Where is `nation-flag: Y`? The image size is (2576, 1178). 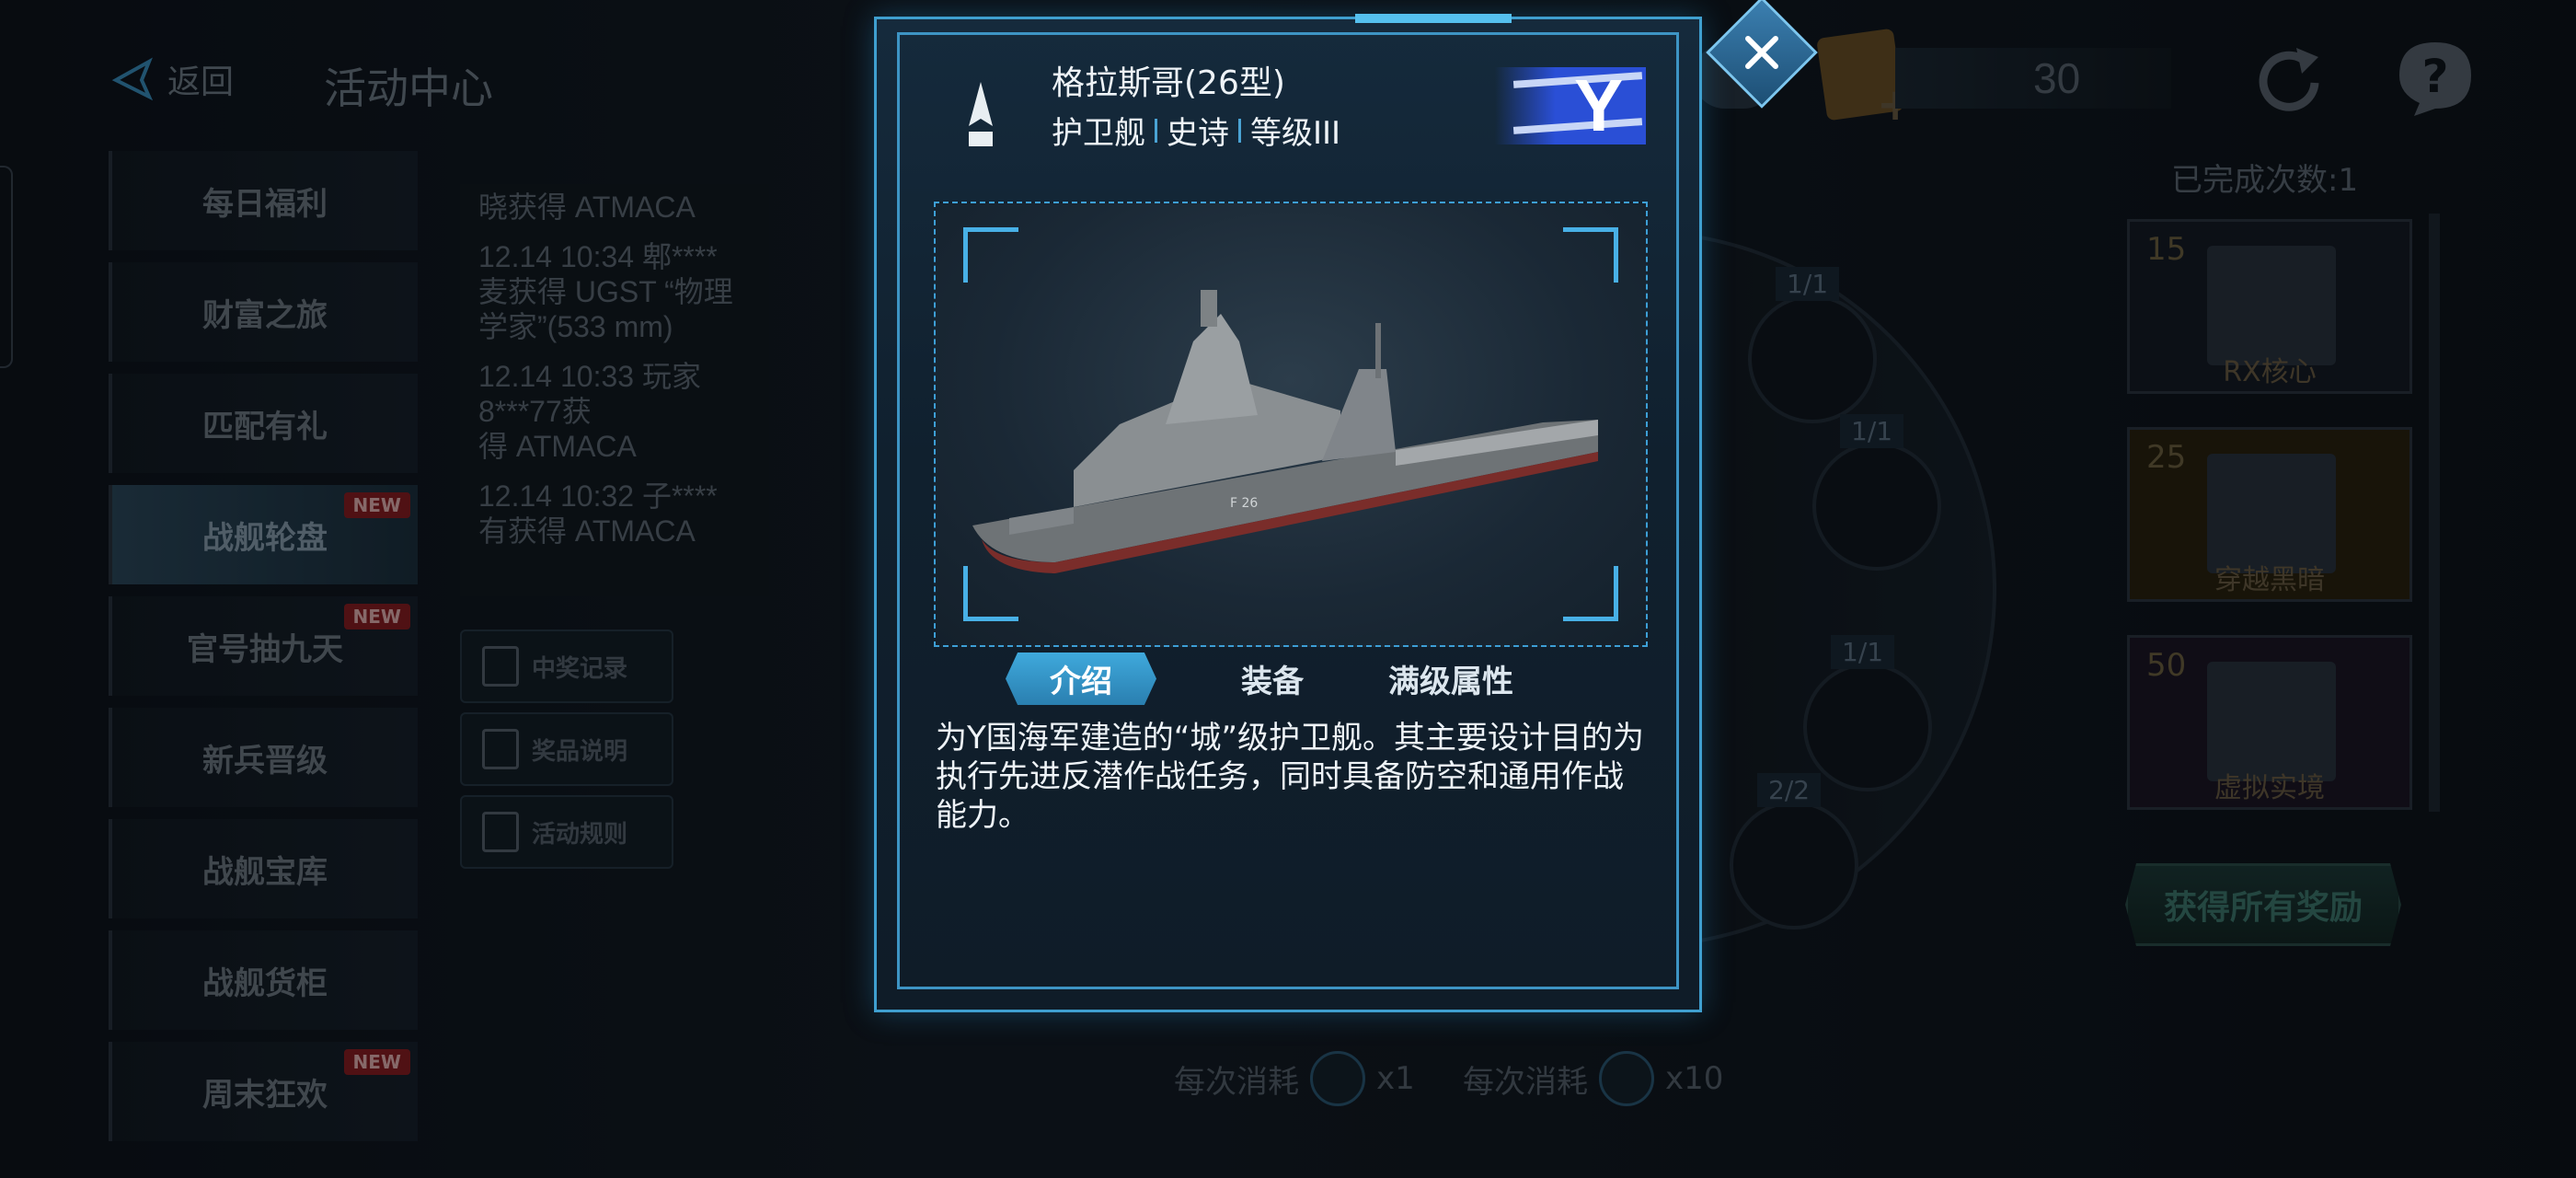 nation-flag: Y is located at coordinates (1570, 105).